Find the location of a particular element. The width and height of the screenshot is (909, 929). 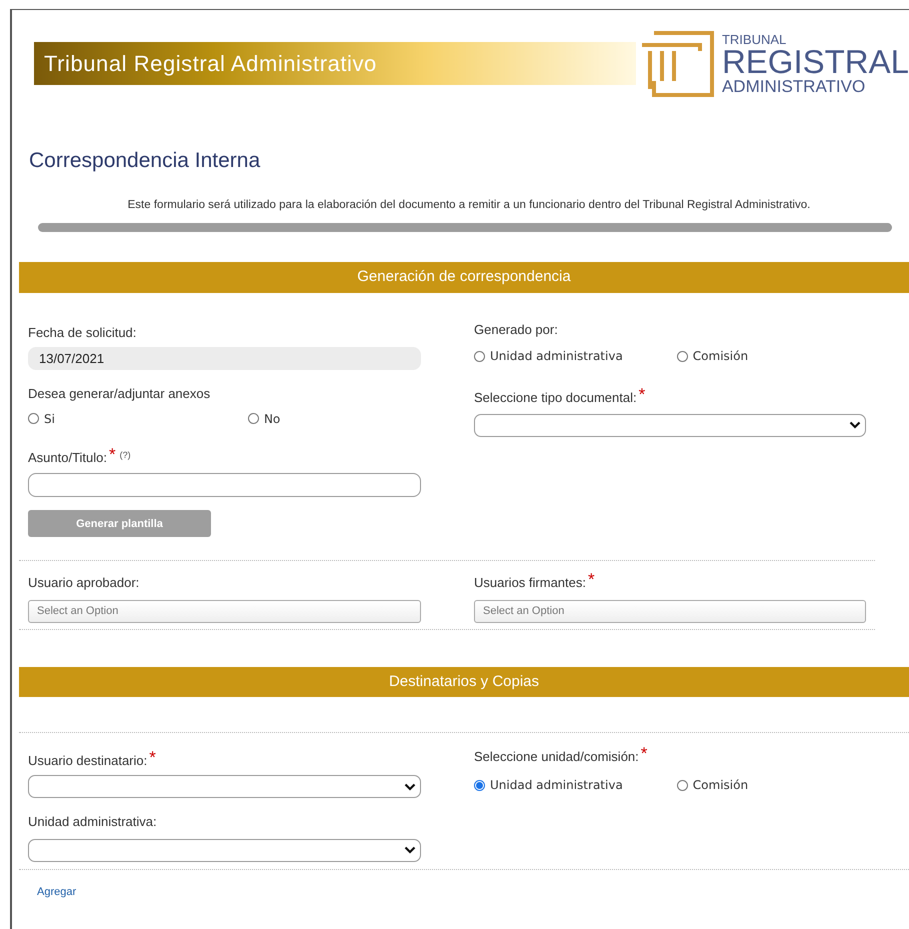

logo-text: TRIBUNAL is located at coordinates (755, 39).